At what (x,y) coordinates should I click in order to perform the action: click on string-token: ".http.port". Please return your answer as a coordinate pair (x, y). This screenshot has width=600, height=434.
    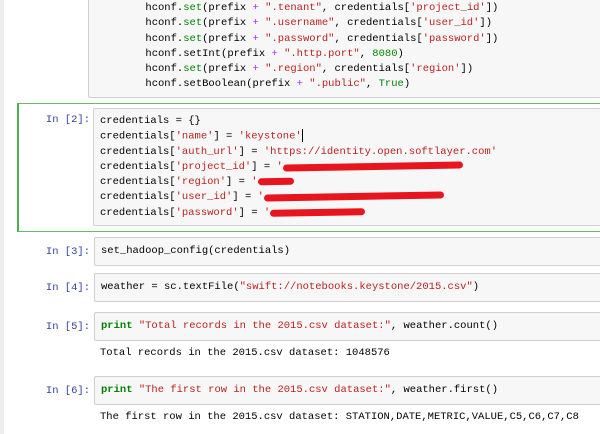
    Looking at the image, I should click on (322, 53).